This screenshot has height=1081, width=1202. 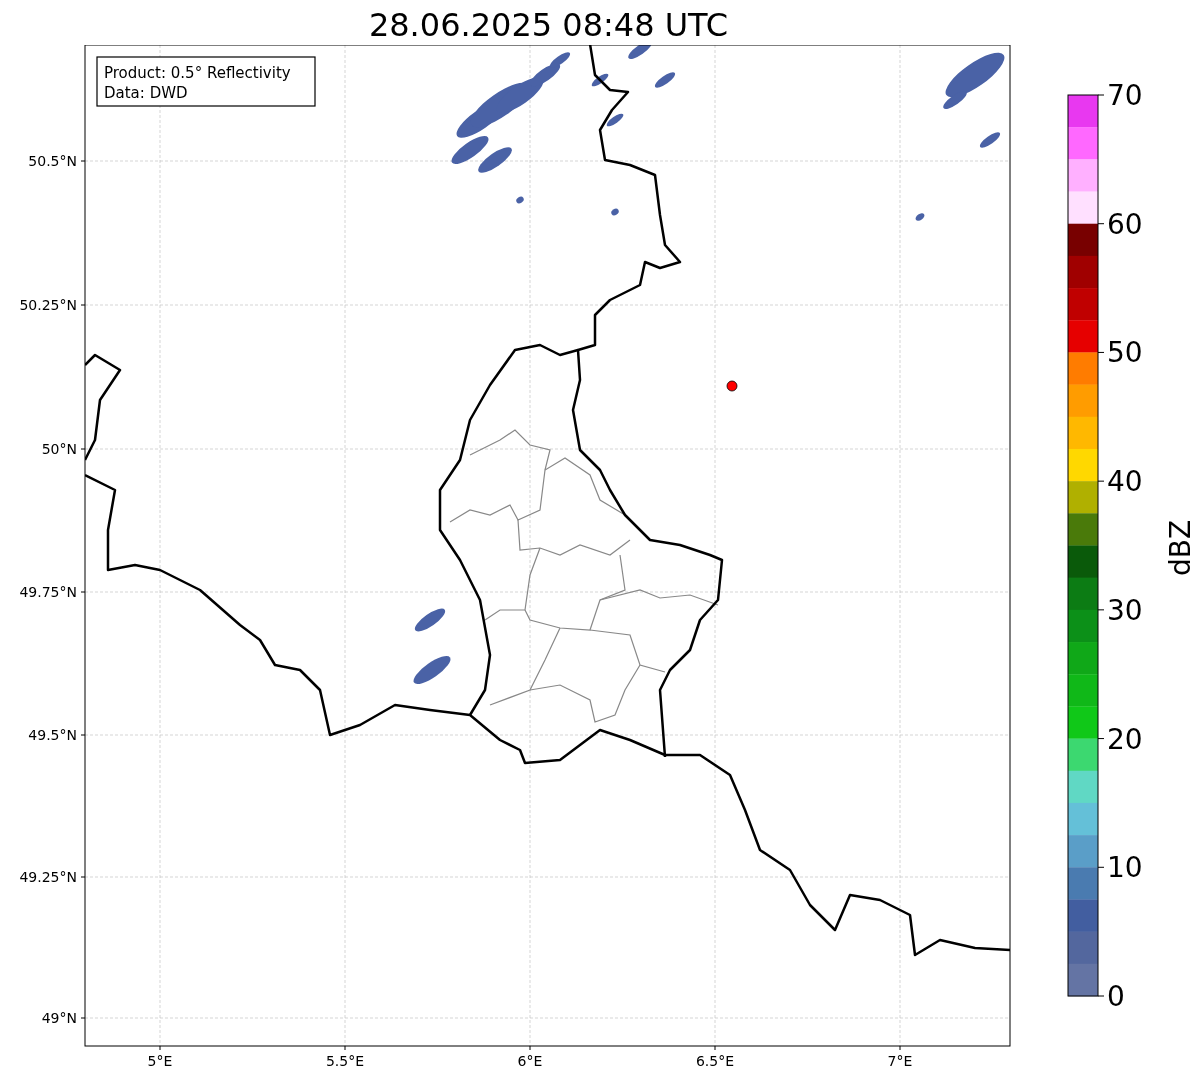 What do you see at coordinates (52, 735) in the screenshot?
I see `latitude-label: 49.5°N` at bounding box center [52, 735].